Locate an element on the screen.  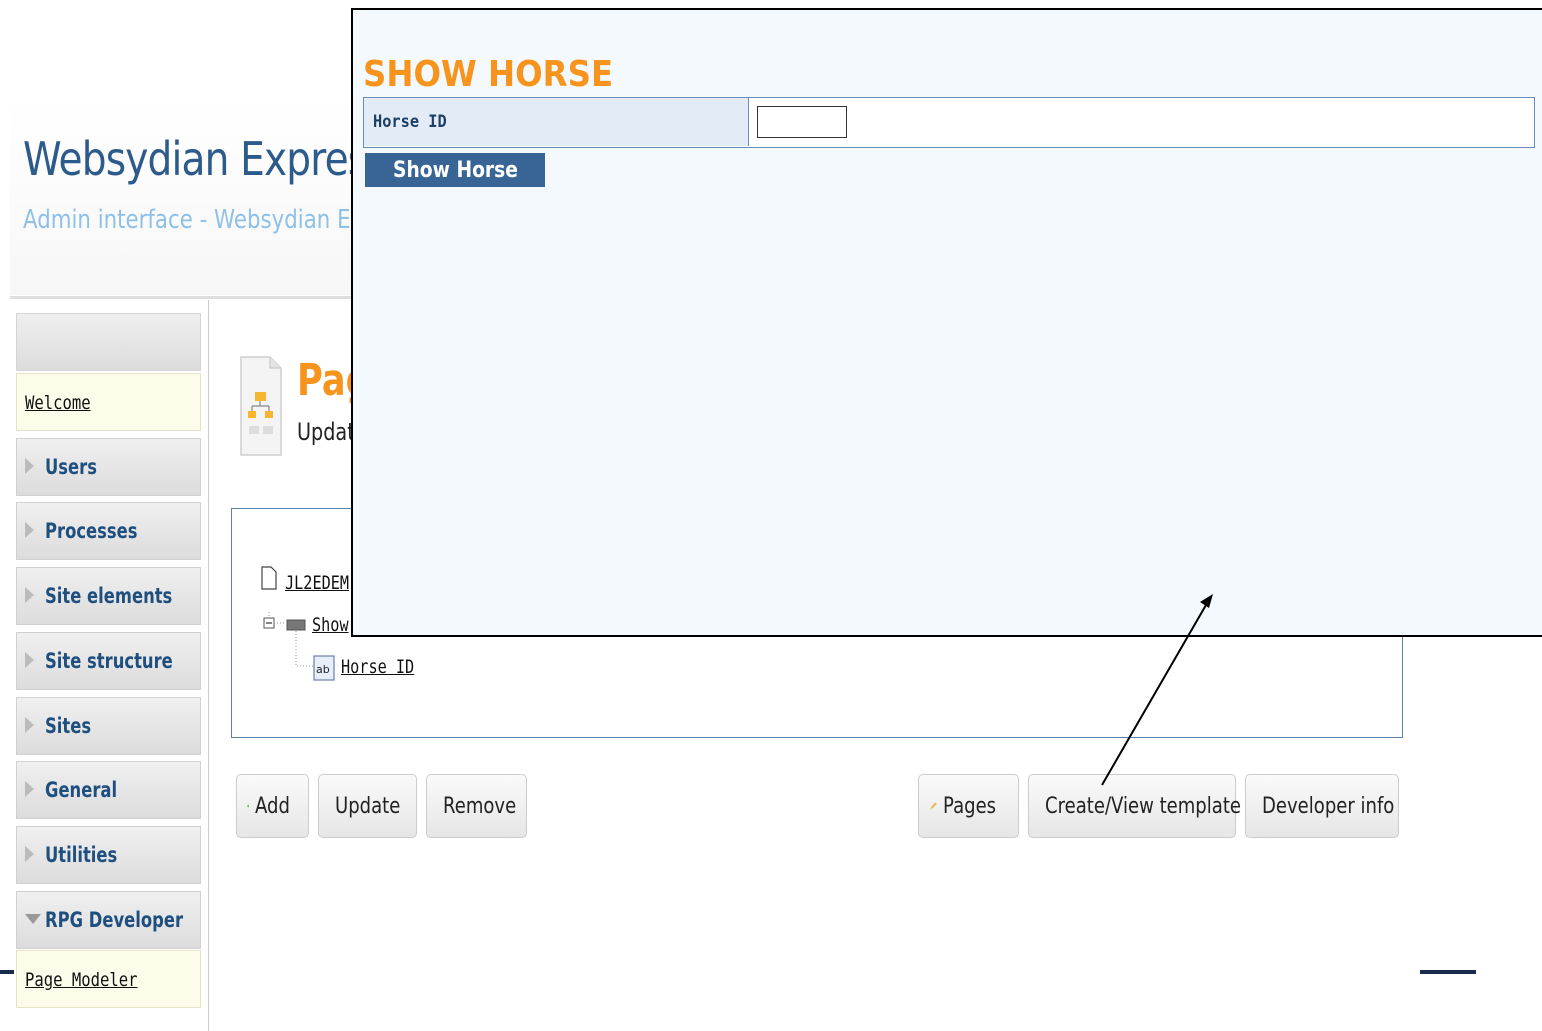
plus-icon is located at coordinates (248, 806).